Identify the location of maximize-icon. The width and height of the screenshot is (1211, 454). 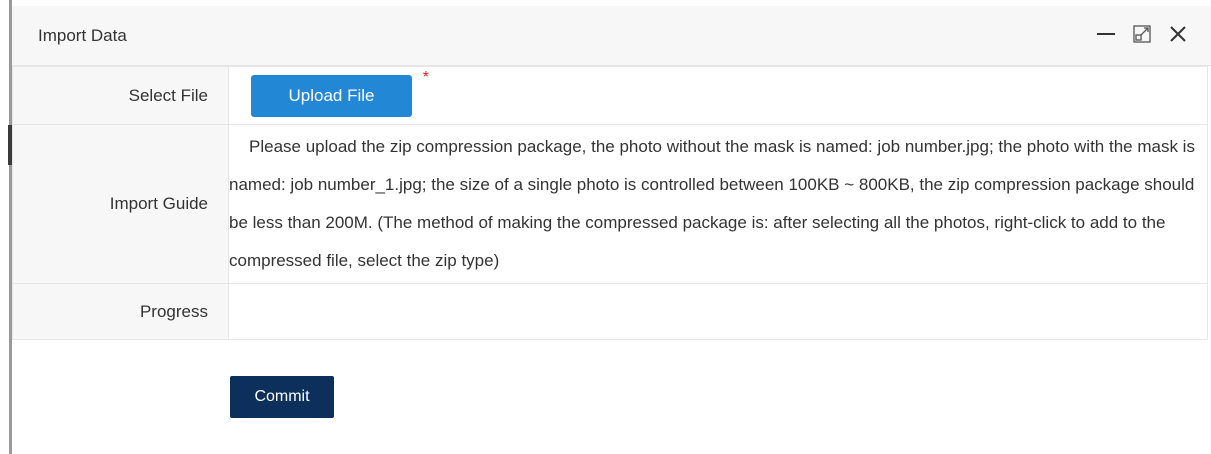
(1142, 34).